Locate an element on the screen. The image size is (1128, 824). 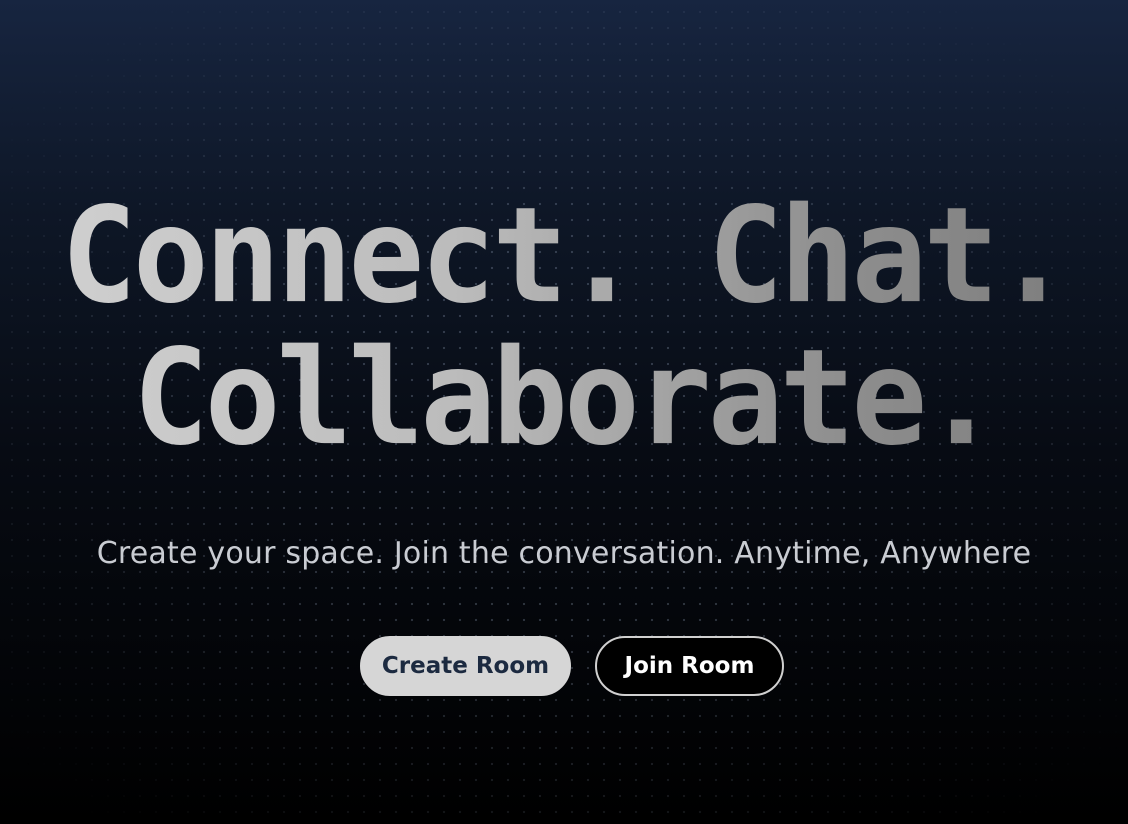
create-room-button: Create Room is located at coordinates (465, 666).